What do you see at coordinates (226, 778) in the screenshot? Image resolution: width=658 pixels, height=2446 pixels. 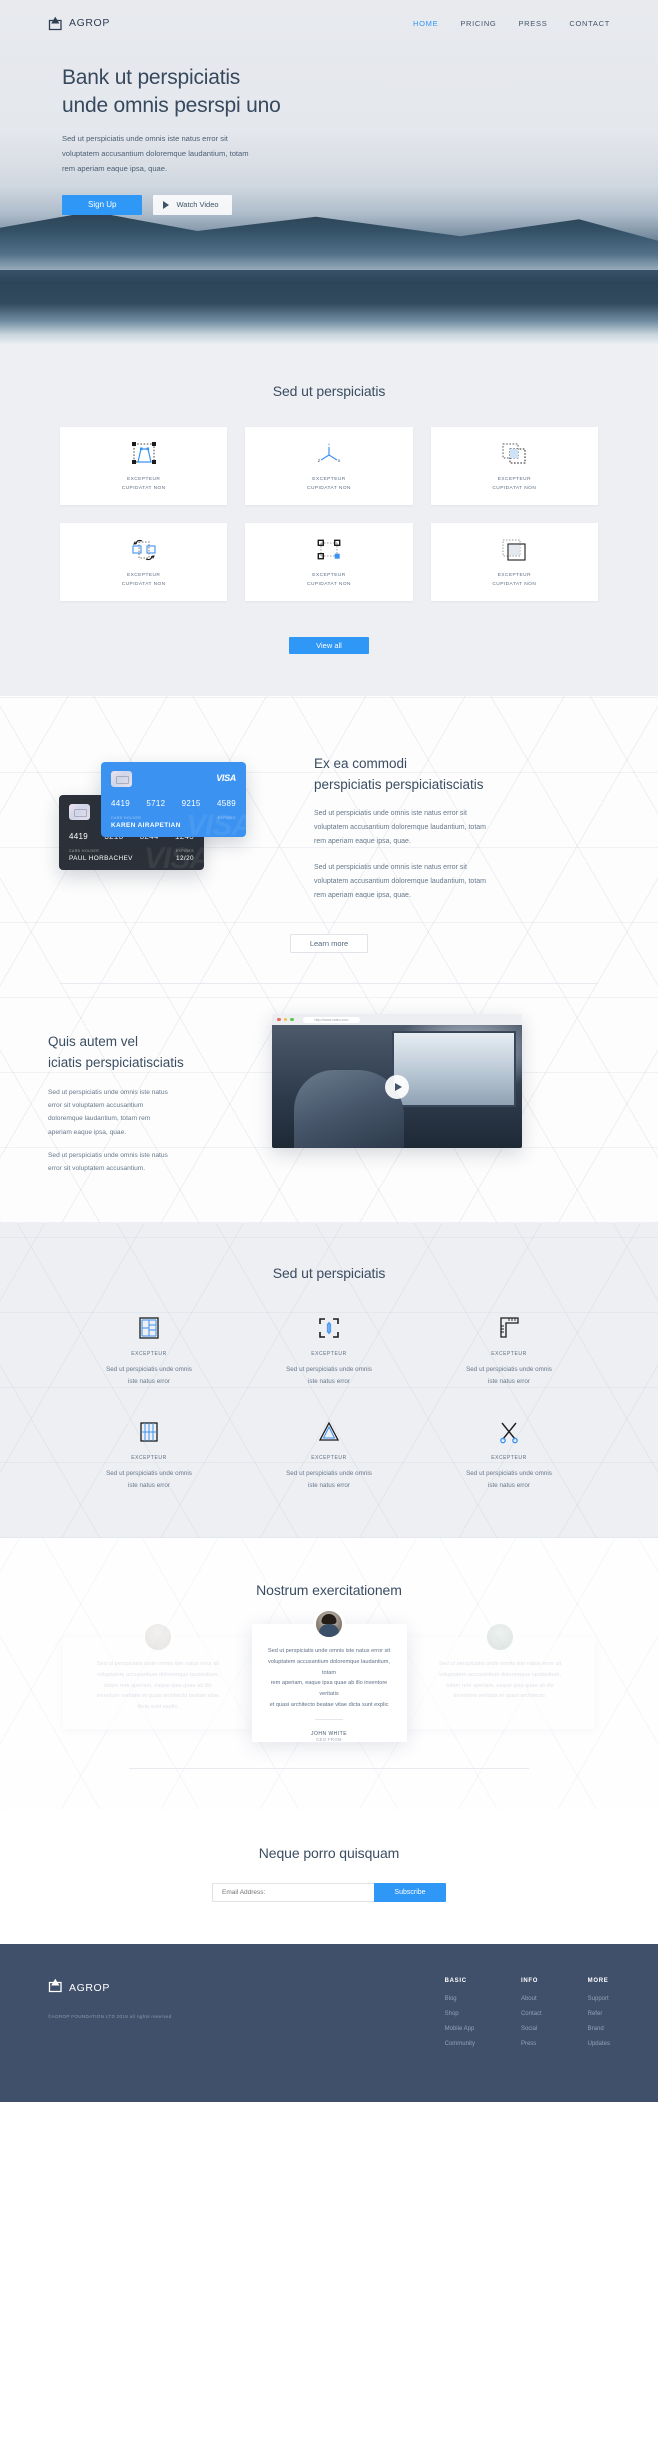 I see `visa-logo: VISA` at bounding box center [226, 778].